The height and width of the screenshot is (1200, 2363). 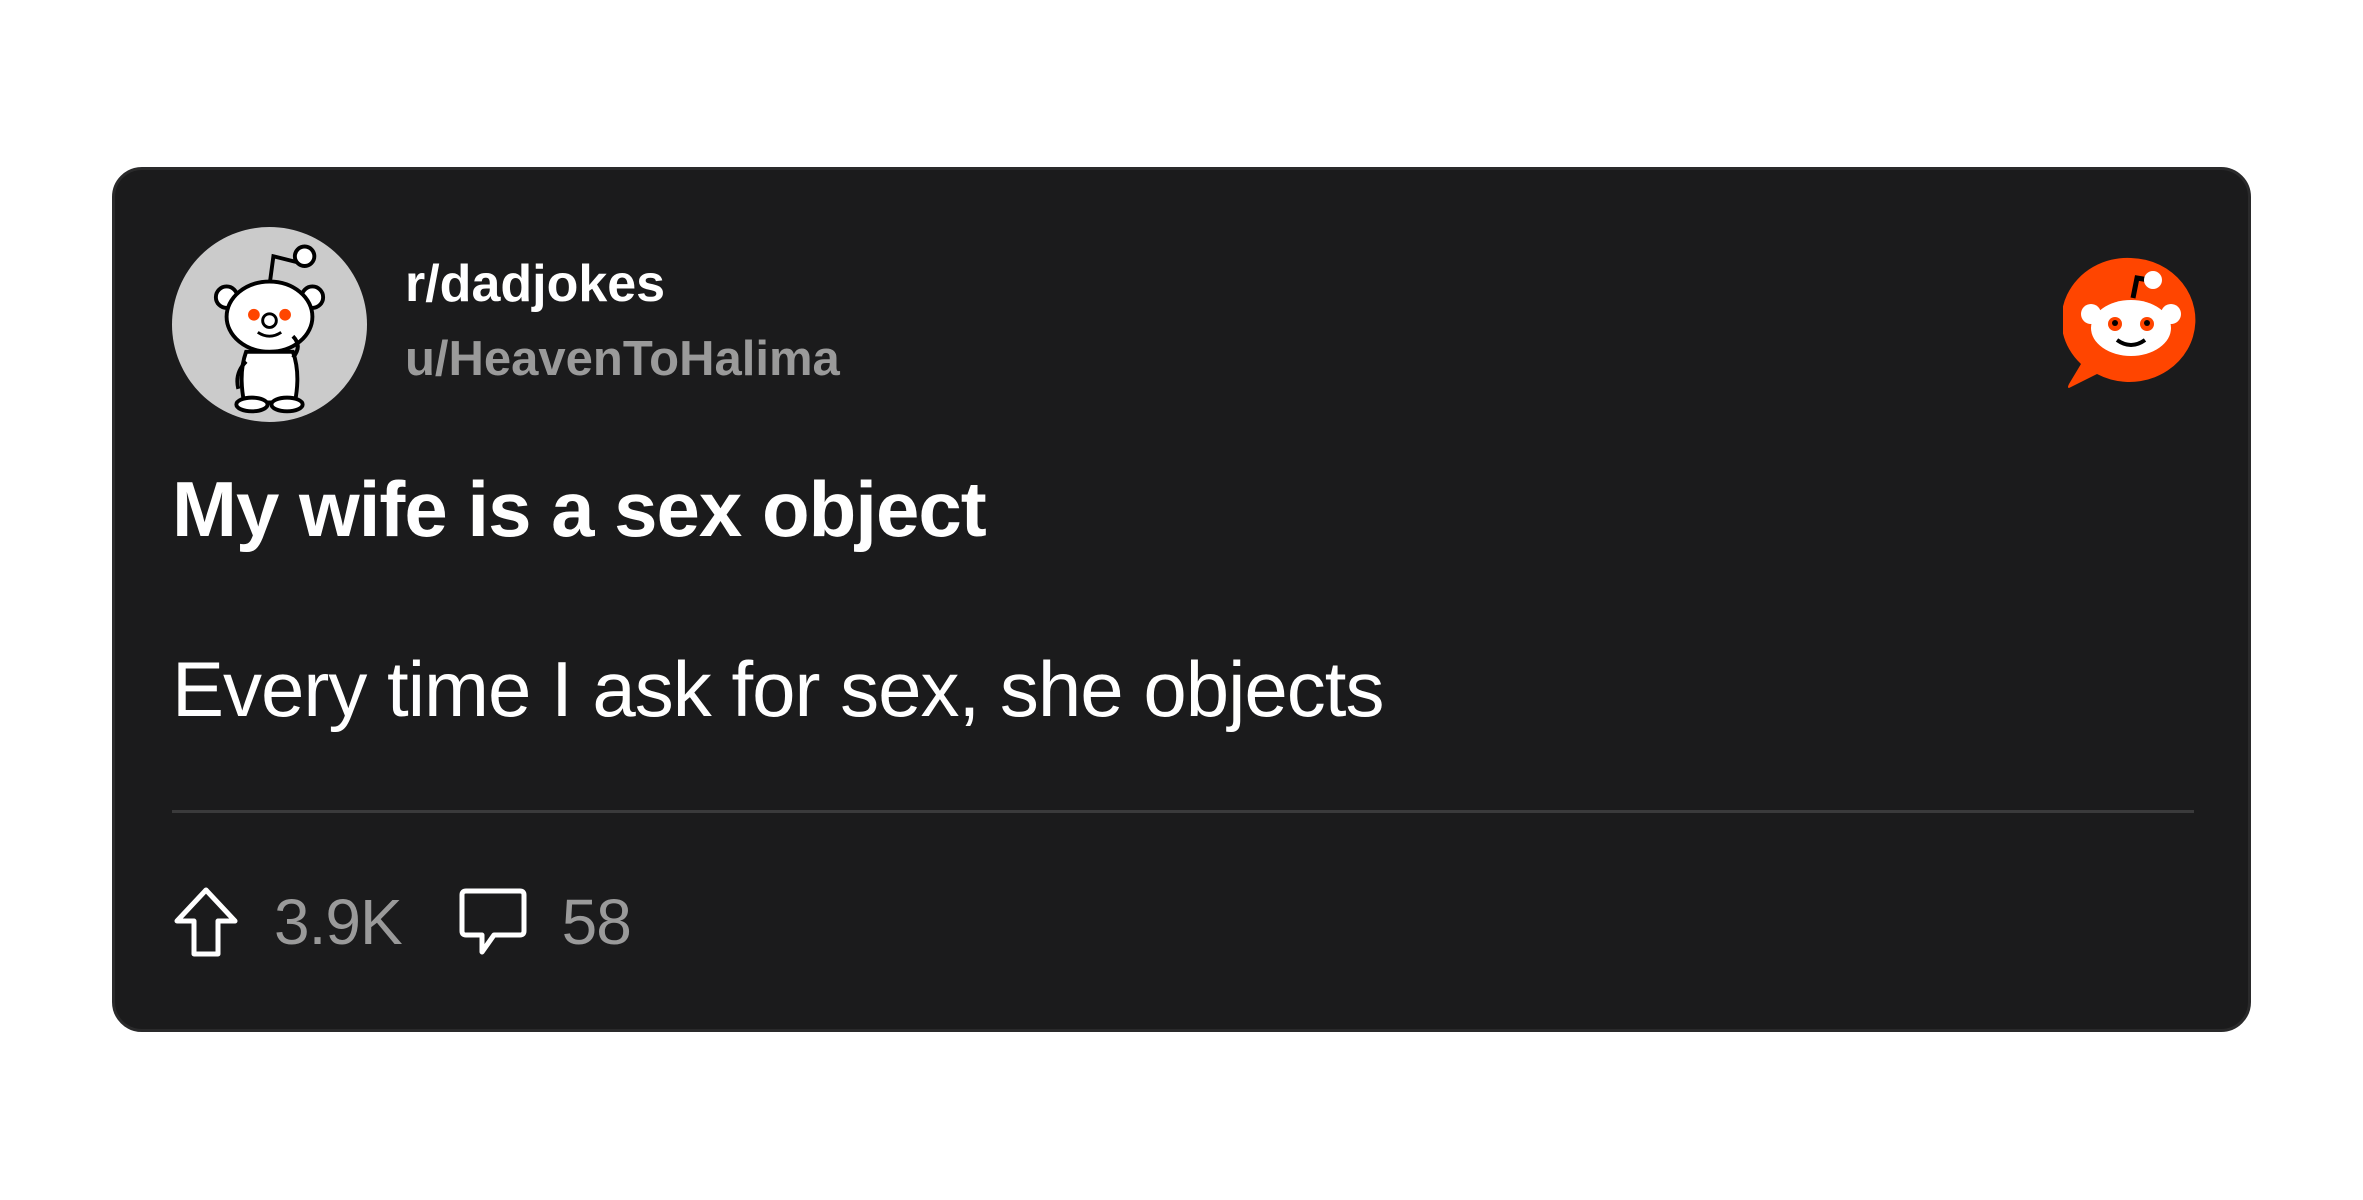 I want to click on post-title: My wife is a sex object, so click(x=579, y=509).